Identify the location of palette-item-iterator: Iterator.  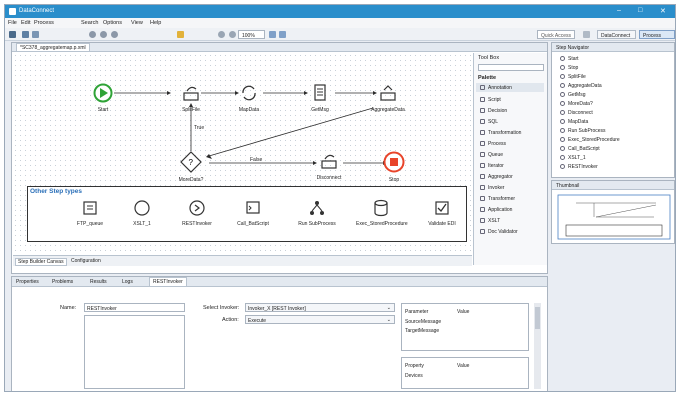
(492, 166).